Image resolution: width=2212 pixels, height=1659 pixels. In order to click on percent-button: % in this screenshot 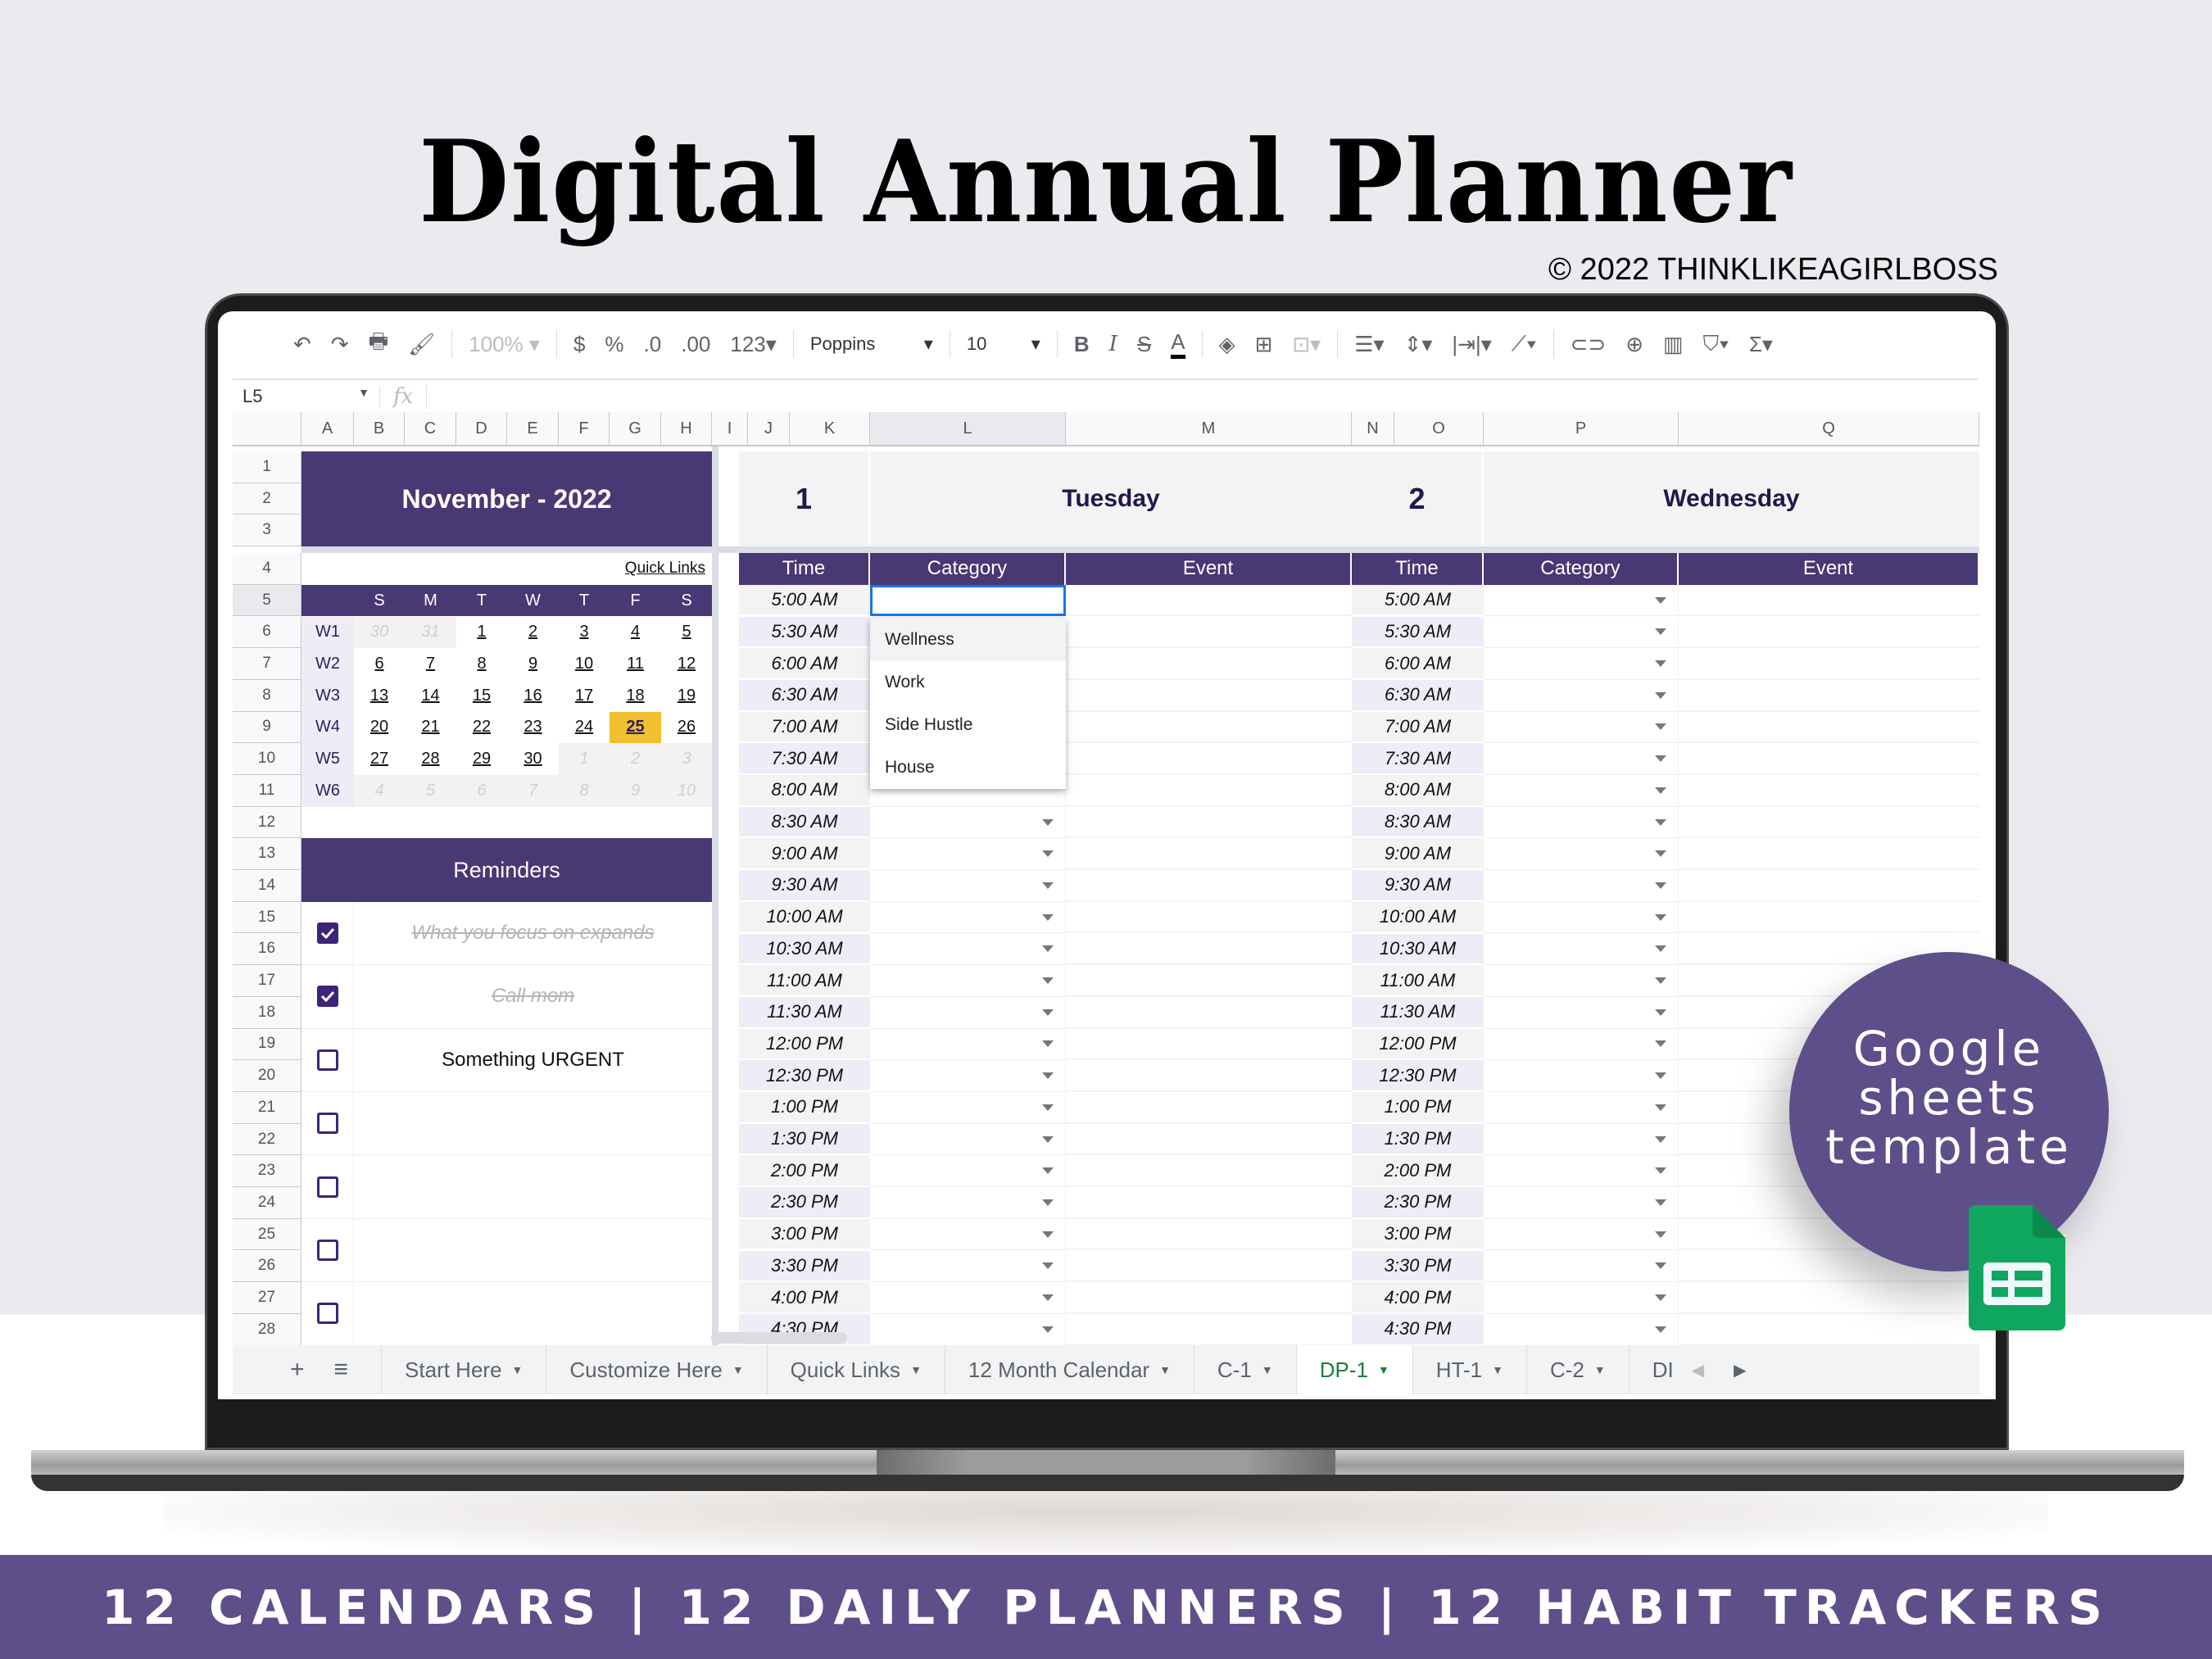, I will do `click(614, 344)`.